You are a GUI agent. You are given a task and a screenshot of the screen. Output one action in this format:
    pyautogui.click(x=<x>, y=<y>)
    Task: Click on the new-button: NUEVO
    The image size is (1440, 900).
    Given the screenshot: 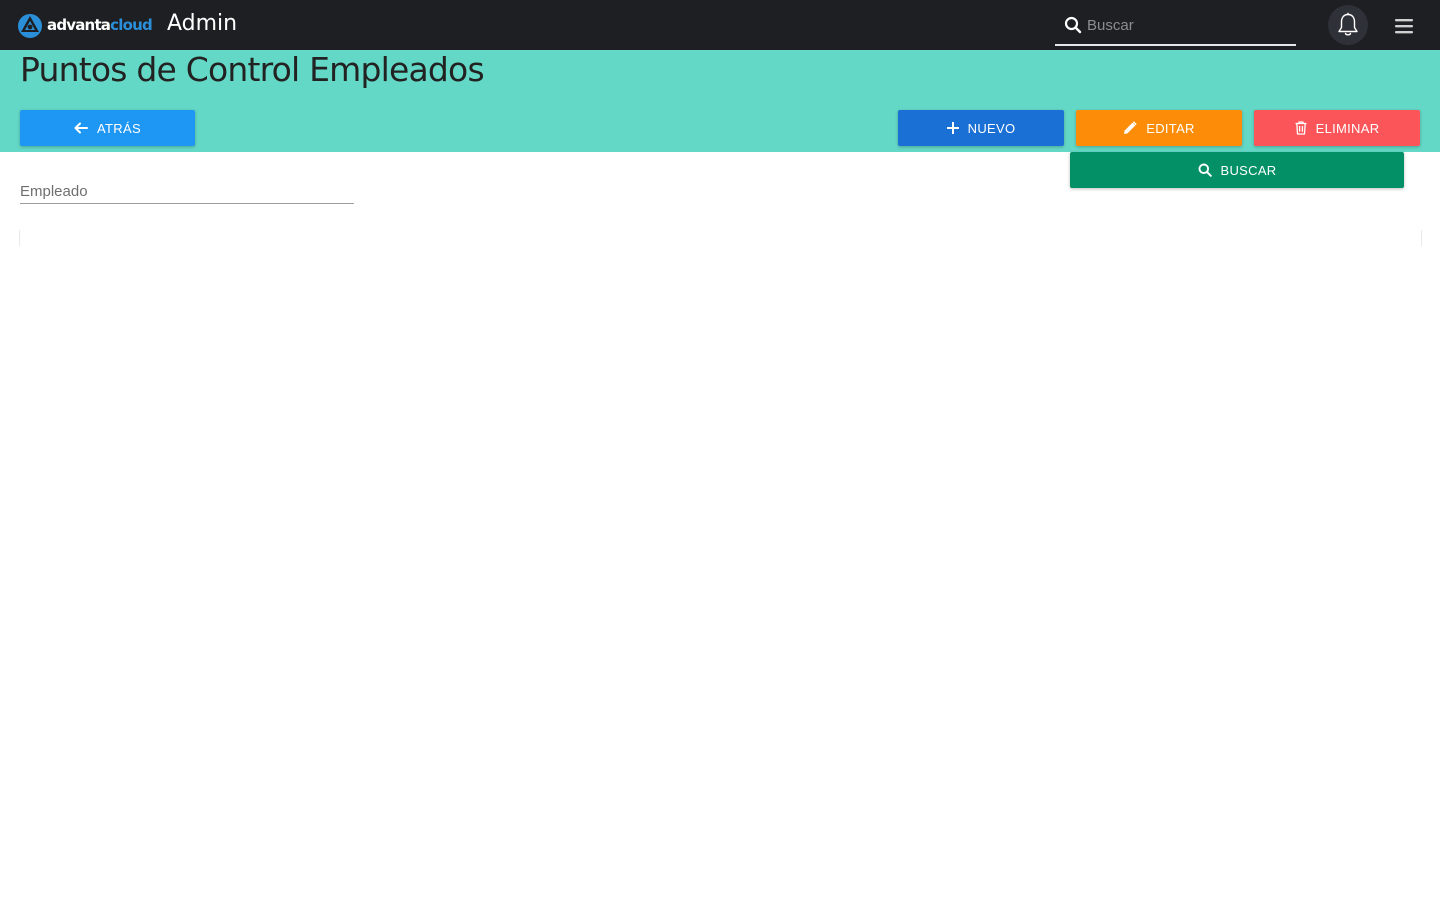 What is the action you would take?
    pyautogui.click(x=981, y=128)
    